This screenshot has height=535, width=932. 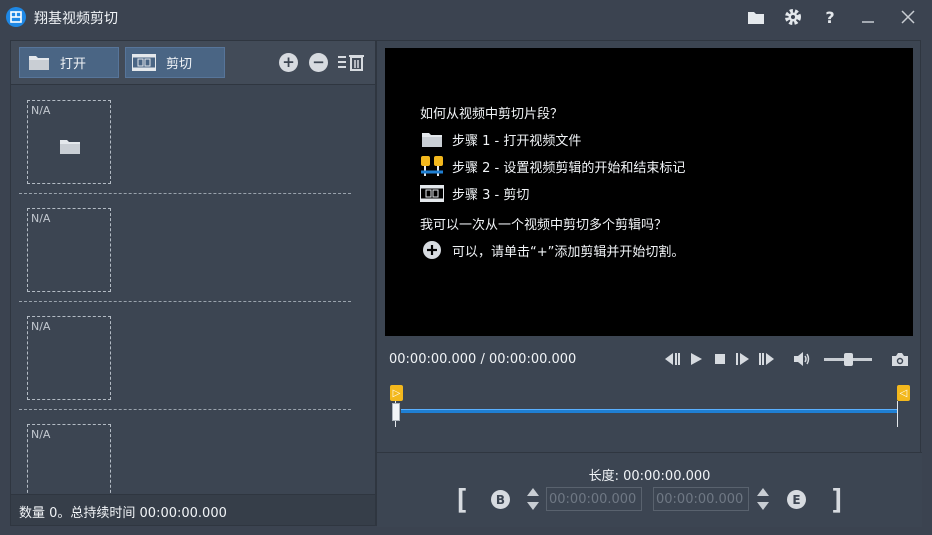 I want to click on start-marker: ▷, so click(x=396, y=393).